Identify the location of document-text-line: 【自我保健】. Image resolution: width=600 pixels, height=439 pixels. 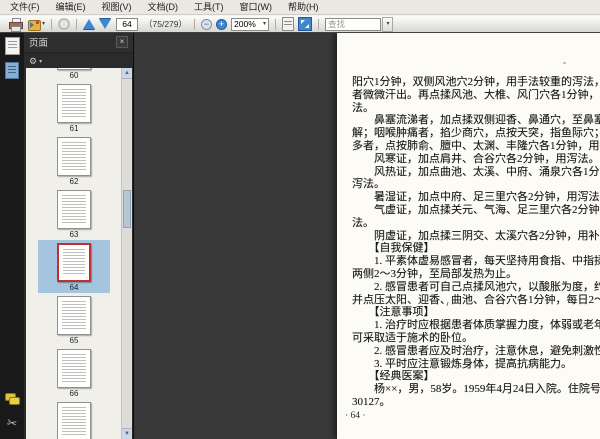
(393, 248).